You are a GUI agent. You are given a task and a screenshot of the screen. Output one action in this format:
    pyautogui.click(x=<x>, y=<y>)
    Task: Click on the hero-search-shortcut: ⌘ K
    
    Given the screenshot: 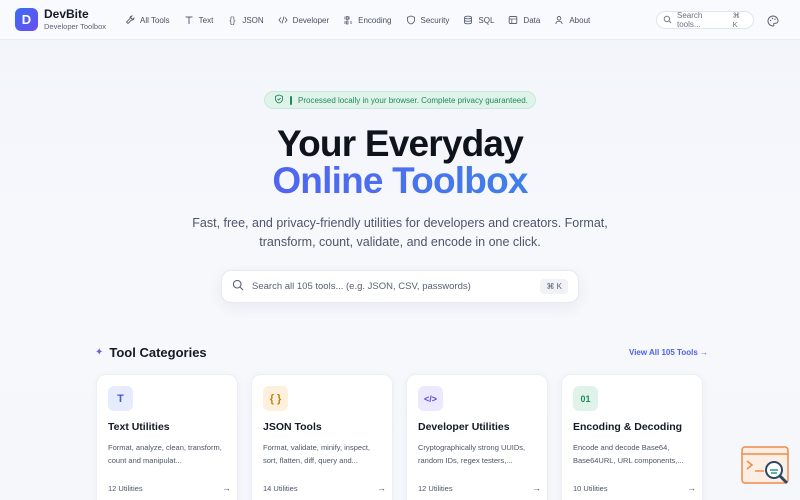 What is the action you would take?
    pyautogui.click(x=554, y=286)
    